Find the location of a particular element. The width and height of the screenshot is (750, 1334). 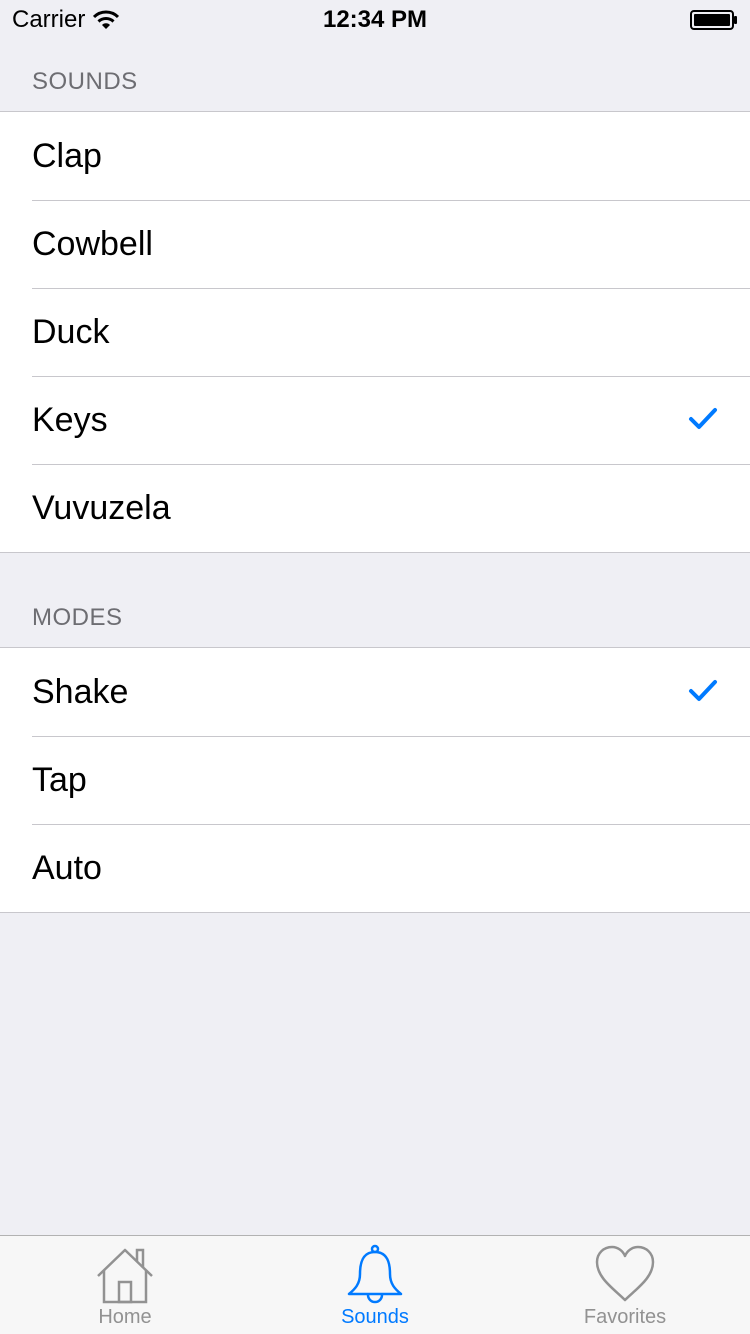

tab-bar: Home Sounds Favorites is located at coordinates (375, 1284).